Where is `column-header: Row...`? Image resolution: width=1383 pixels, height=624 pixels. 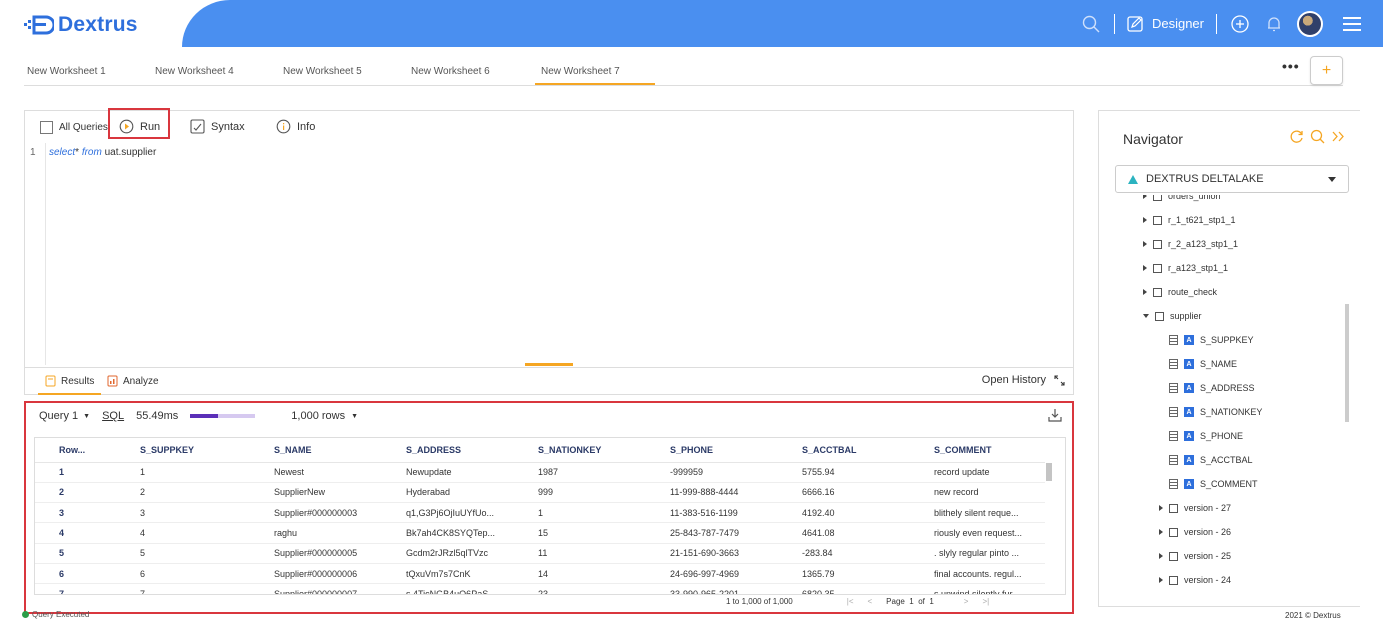
column-header: Row... is located at coordinates (84, 450).